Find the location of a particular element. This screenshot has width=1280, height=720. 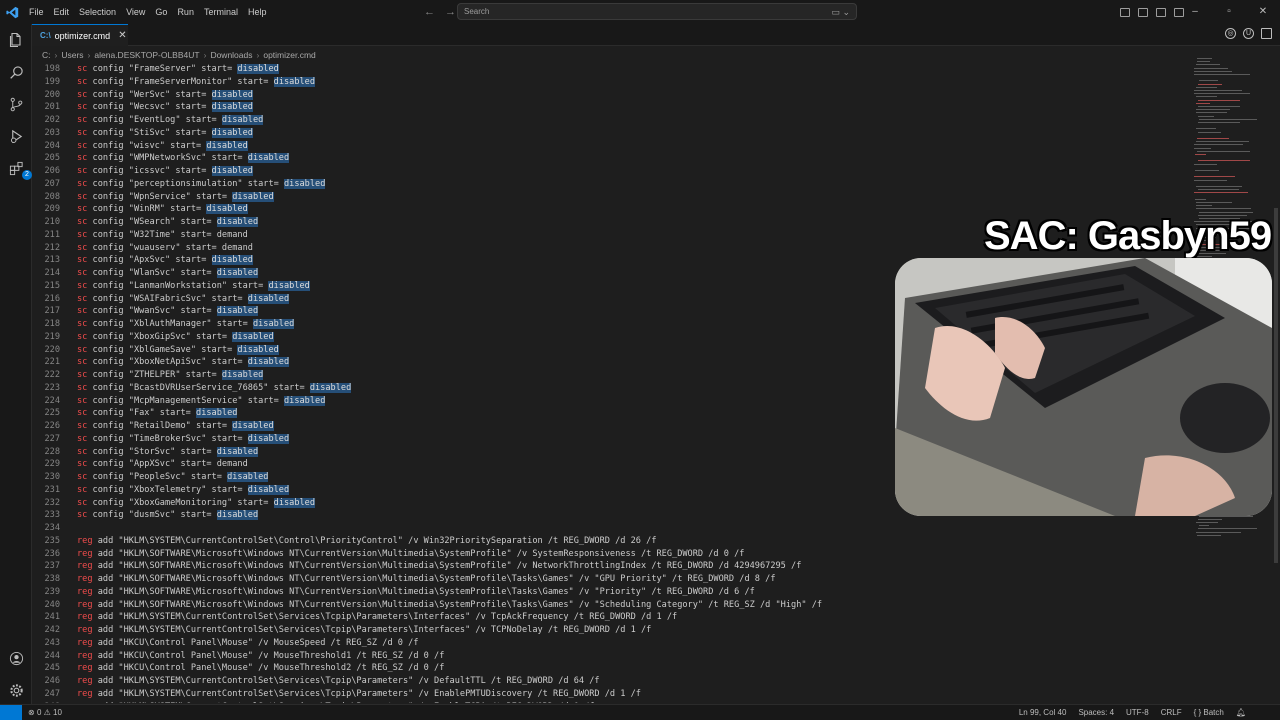

breadcrumb-item: optimizer.cmd is located at coordinates (289, 55).